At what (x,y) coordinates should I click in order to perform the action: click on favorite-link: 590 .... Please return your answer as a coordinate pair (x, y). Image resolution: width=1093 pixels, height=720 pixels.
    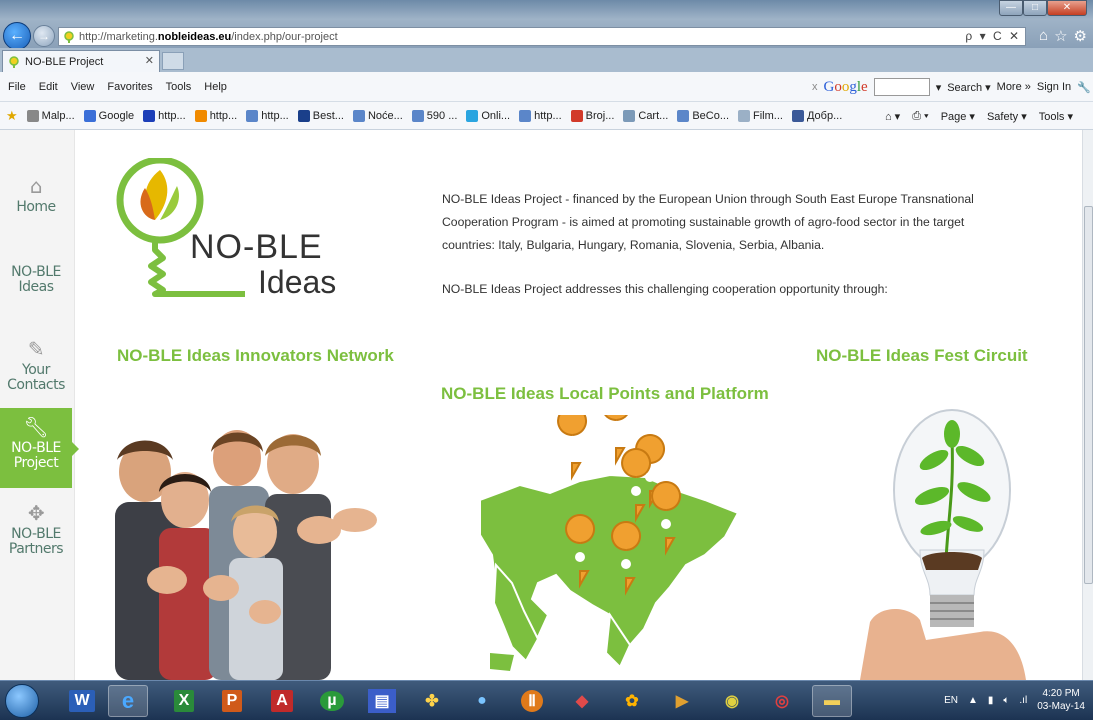
    Looking at the image, I should click on (434, 116).